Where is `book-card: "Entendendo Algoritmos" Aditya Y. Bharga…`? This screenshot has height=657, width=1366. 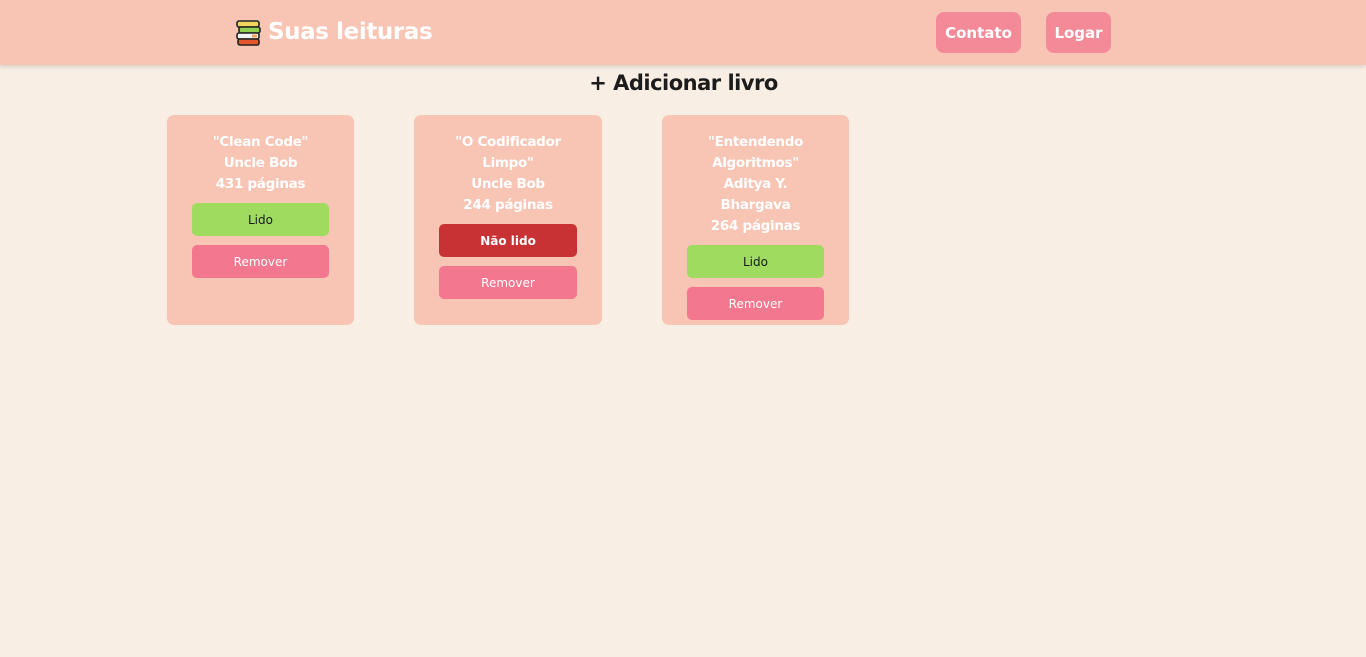
book-card: "Entendendo Algoritmos" Aditya Y. Bharga… is located at coordinates (755, 220).